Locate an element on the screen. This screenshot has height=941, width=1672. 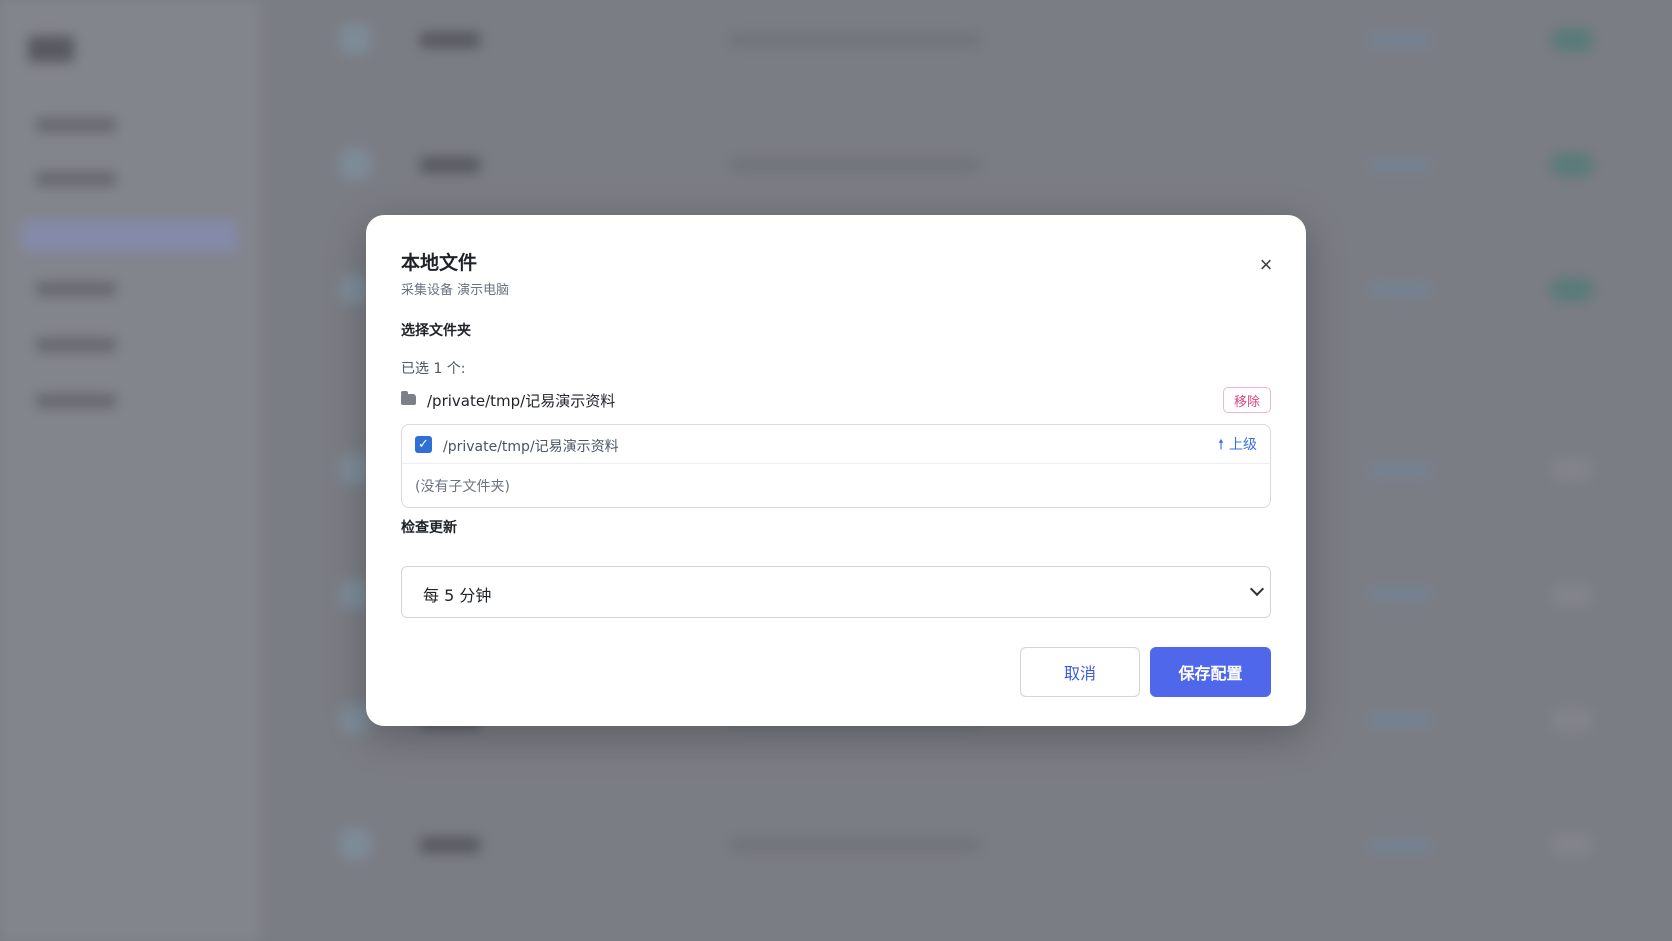
folder-section-label: 选择文件夹 is located at coordinates (436, 331).